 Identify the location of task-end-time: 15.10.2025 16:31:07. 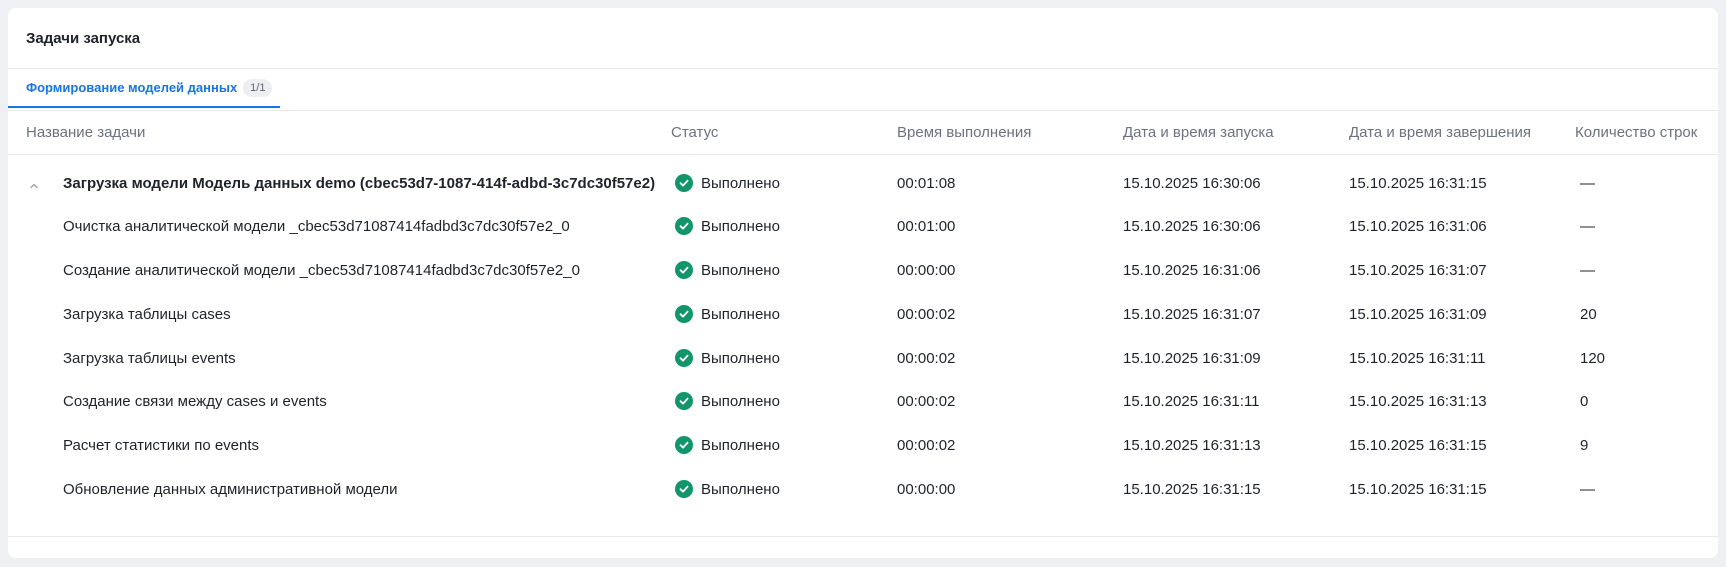
(1418, 270).